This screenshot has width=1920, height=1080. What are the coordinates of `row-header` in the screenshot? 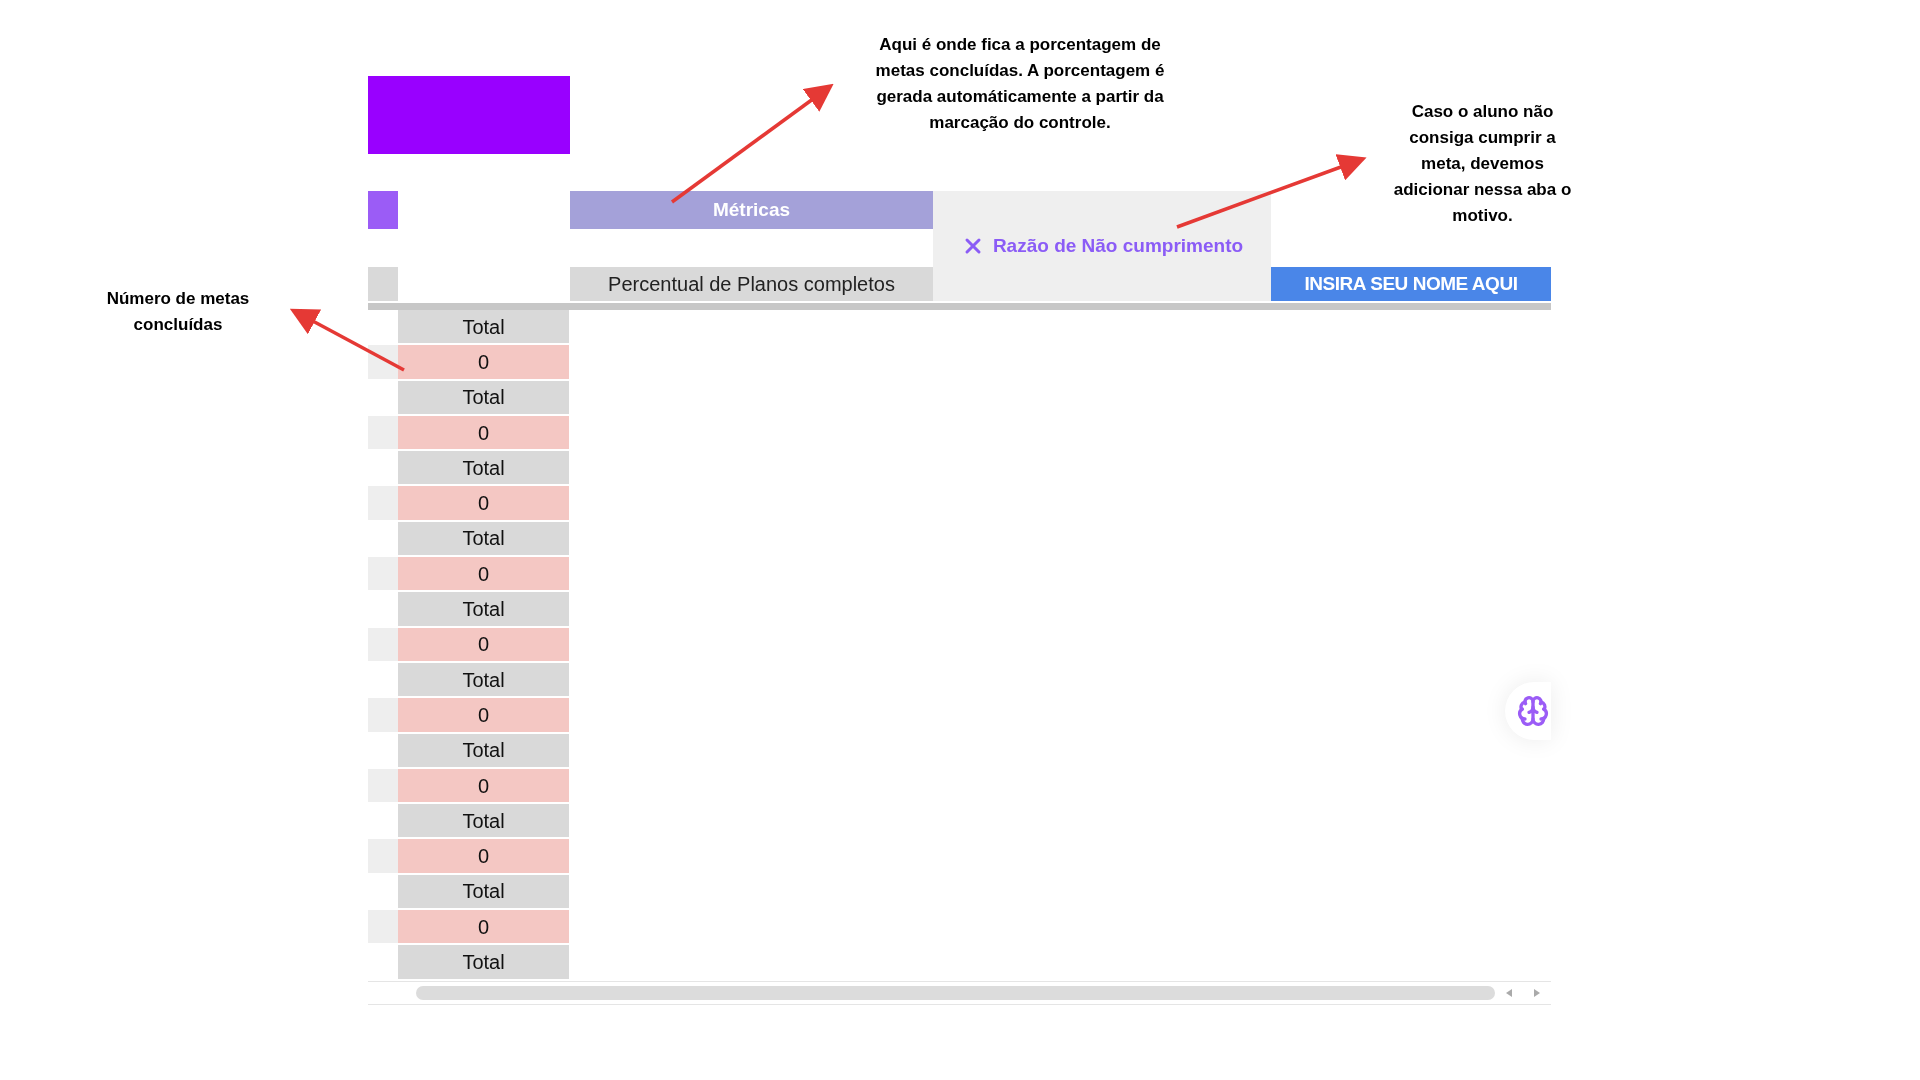 It's located at (383, 284).